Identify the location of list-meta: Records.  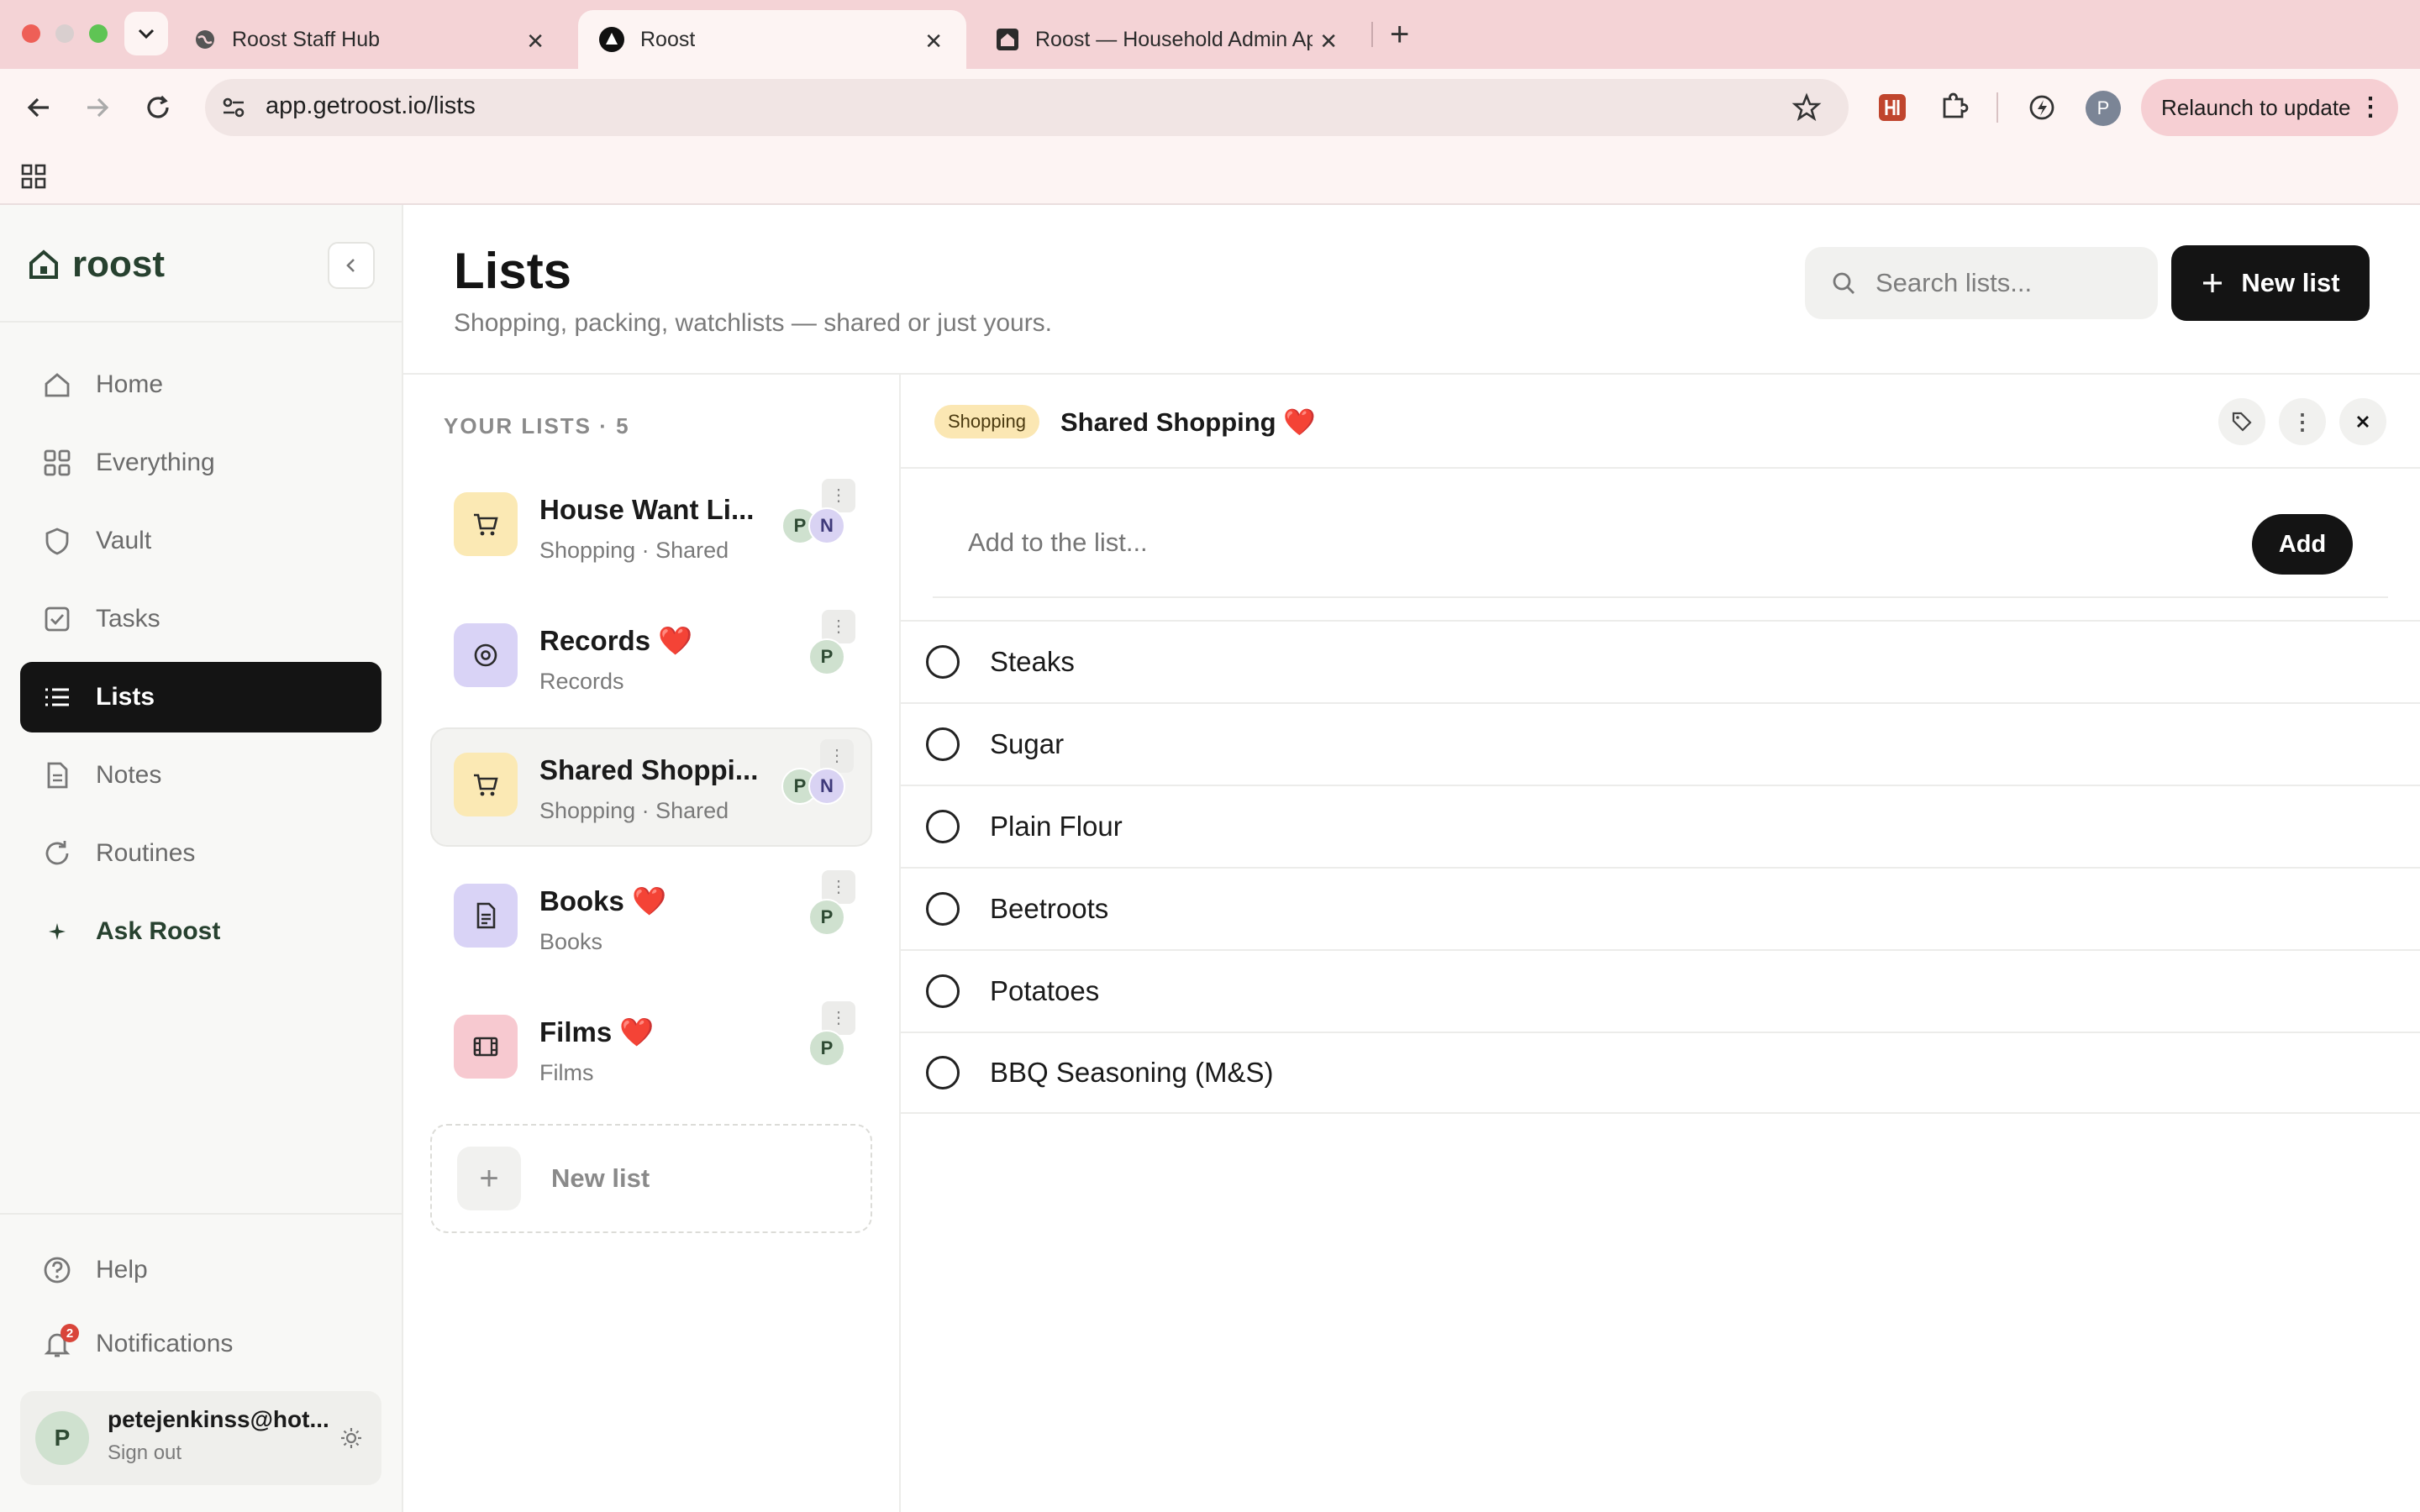
(582, 681).